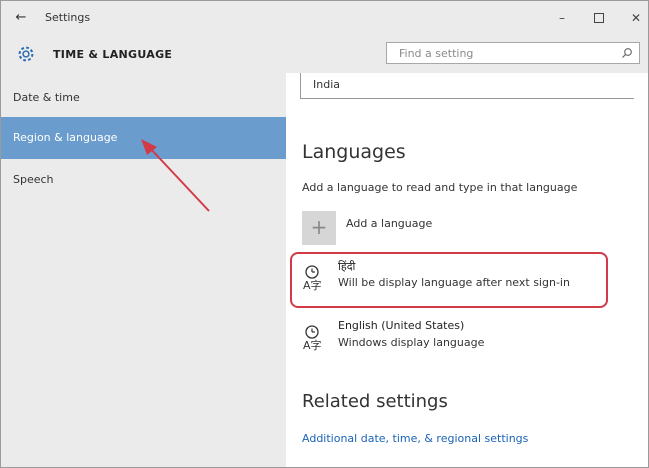 Image resolution: width=649 pixels, height=468 pixels. What do you see at coordinates (467, 86) in the screenshot?
I see `country-dropdown: India` at bounding box center [467, 86].